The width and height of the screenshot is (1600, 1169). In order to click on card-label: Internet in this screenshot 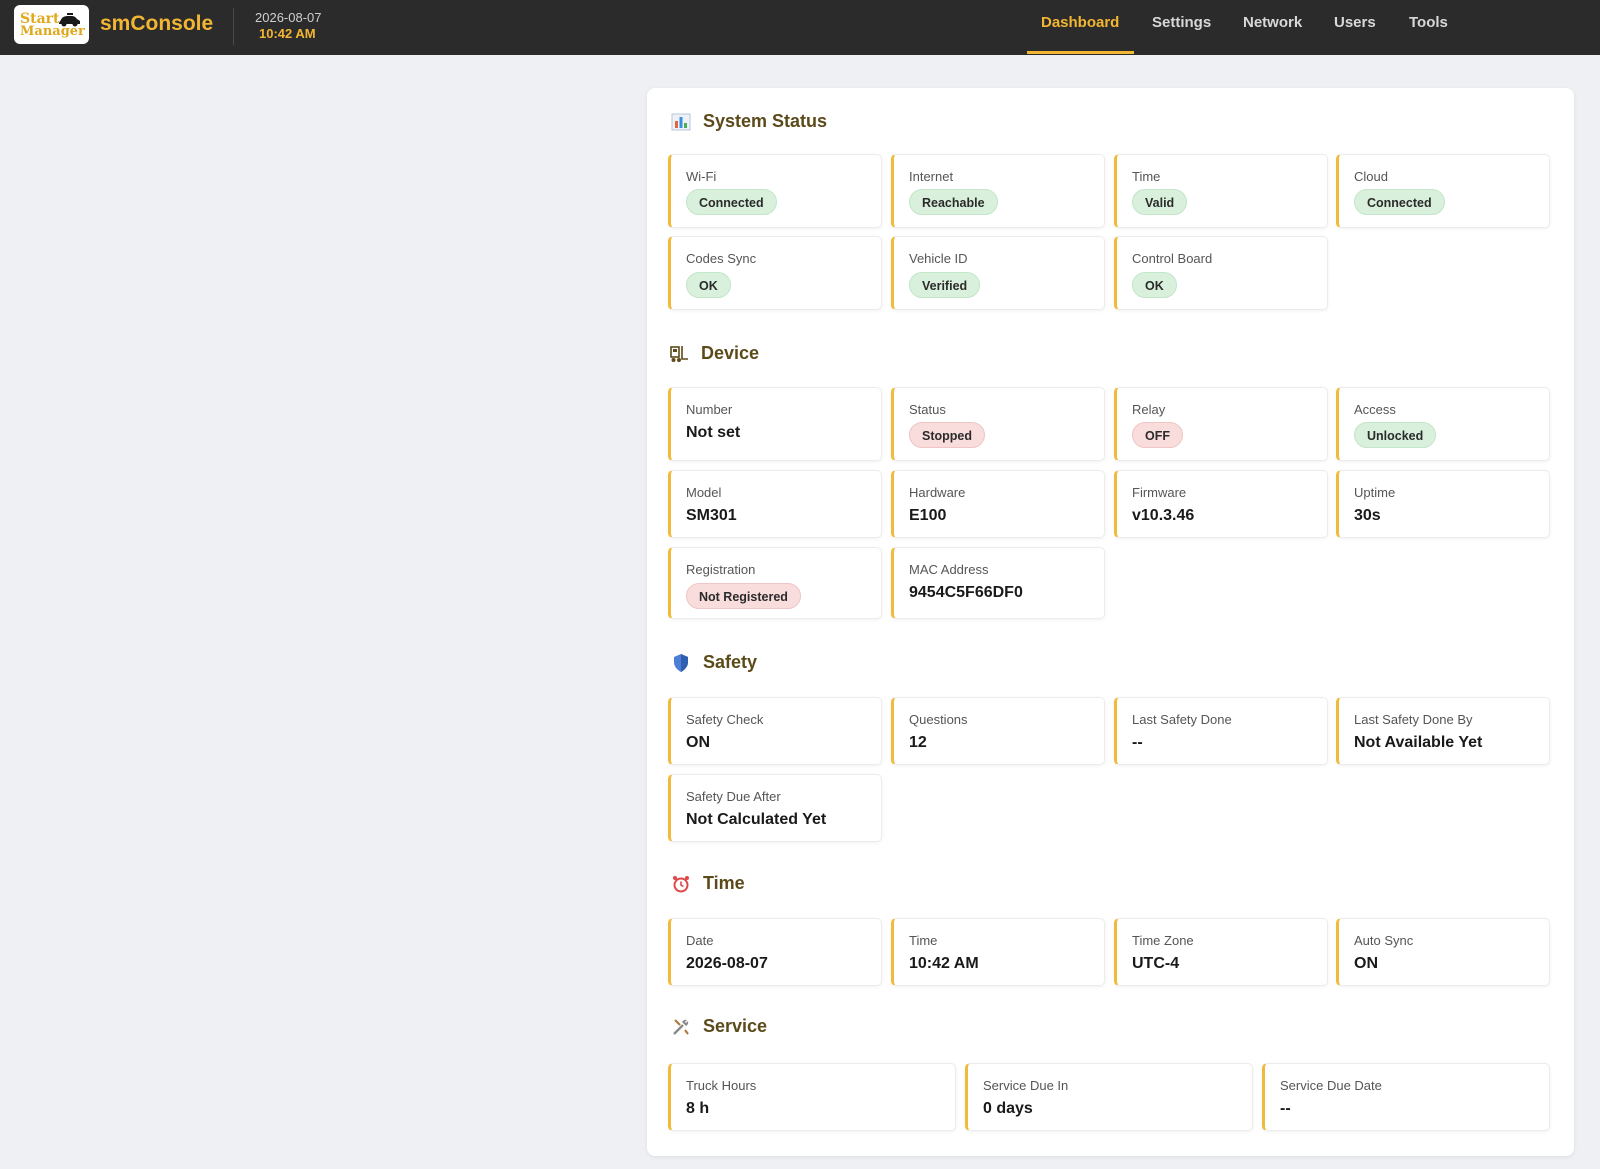, I will do `click(931, 176)`.